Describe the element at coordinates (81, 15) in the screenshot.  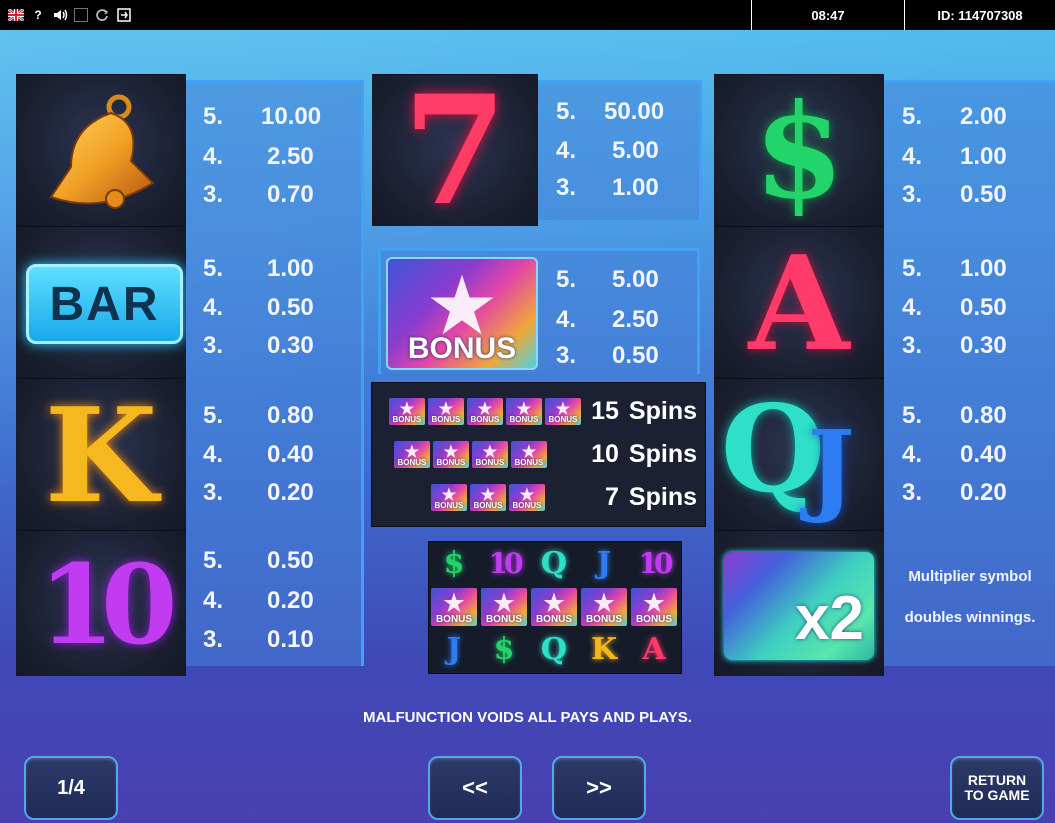
I see `stop-icon` at that location.